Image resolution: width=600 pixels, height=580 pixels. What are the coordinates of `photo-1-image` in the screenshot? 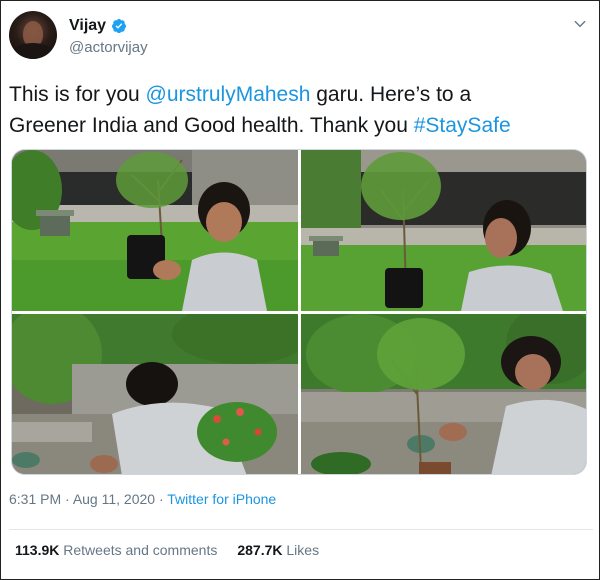 It's located at (155, 230).